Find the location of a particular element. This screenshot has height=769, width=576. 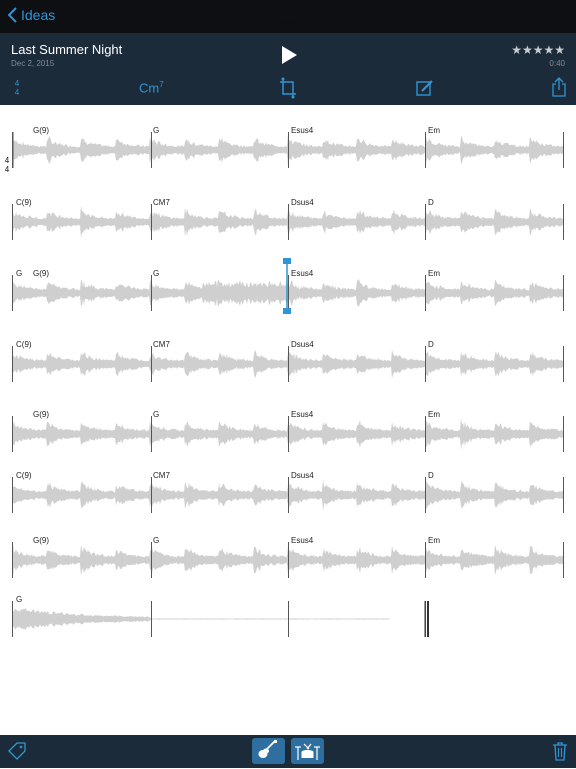

drums-icon is located at coordinates (307, 751).